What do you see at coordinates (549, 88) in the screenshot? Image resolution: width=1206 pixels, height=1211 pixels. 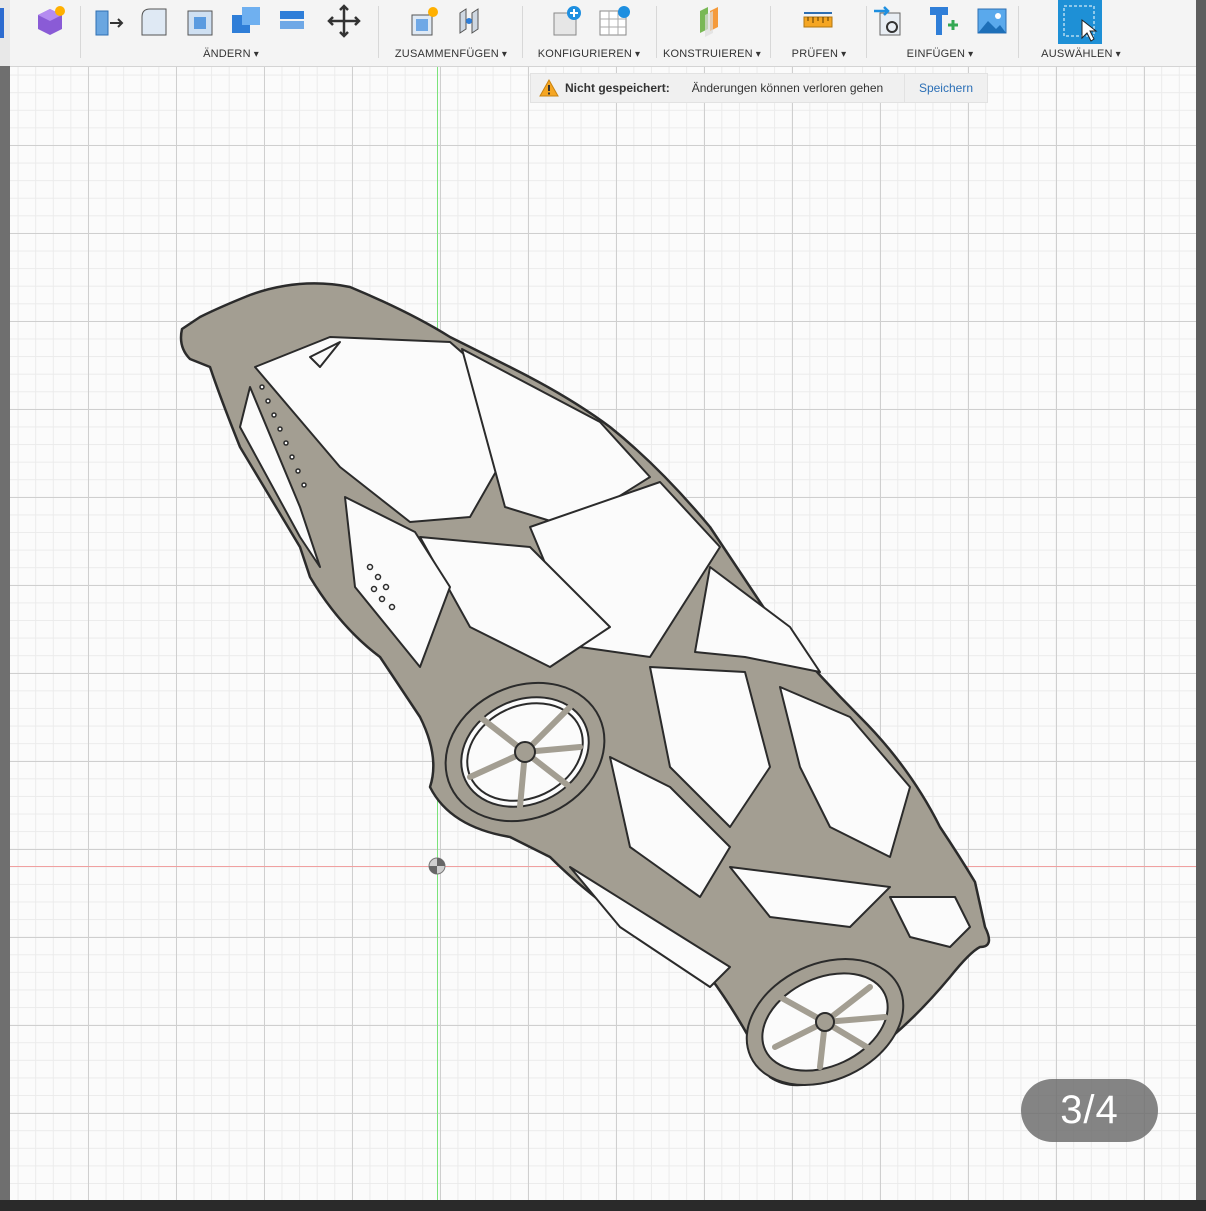 I see `warning-icon` at bounding box center [549, 88].